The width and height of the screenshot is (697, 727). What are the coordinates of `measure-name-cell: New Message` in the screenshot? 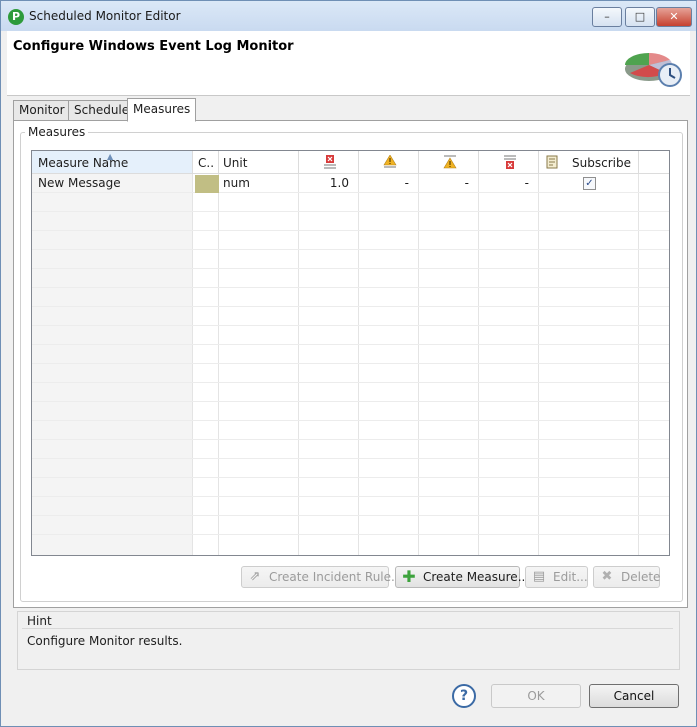 It's located at (79, 183).